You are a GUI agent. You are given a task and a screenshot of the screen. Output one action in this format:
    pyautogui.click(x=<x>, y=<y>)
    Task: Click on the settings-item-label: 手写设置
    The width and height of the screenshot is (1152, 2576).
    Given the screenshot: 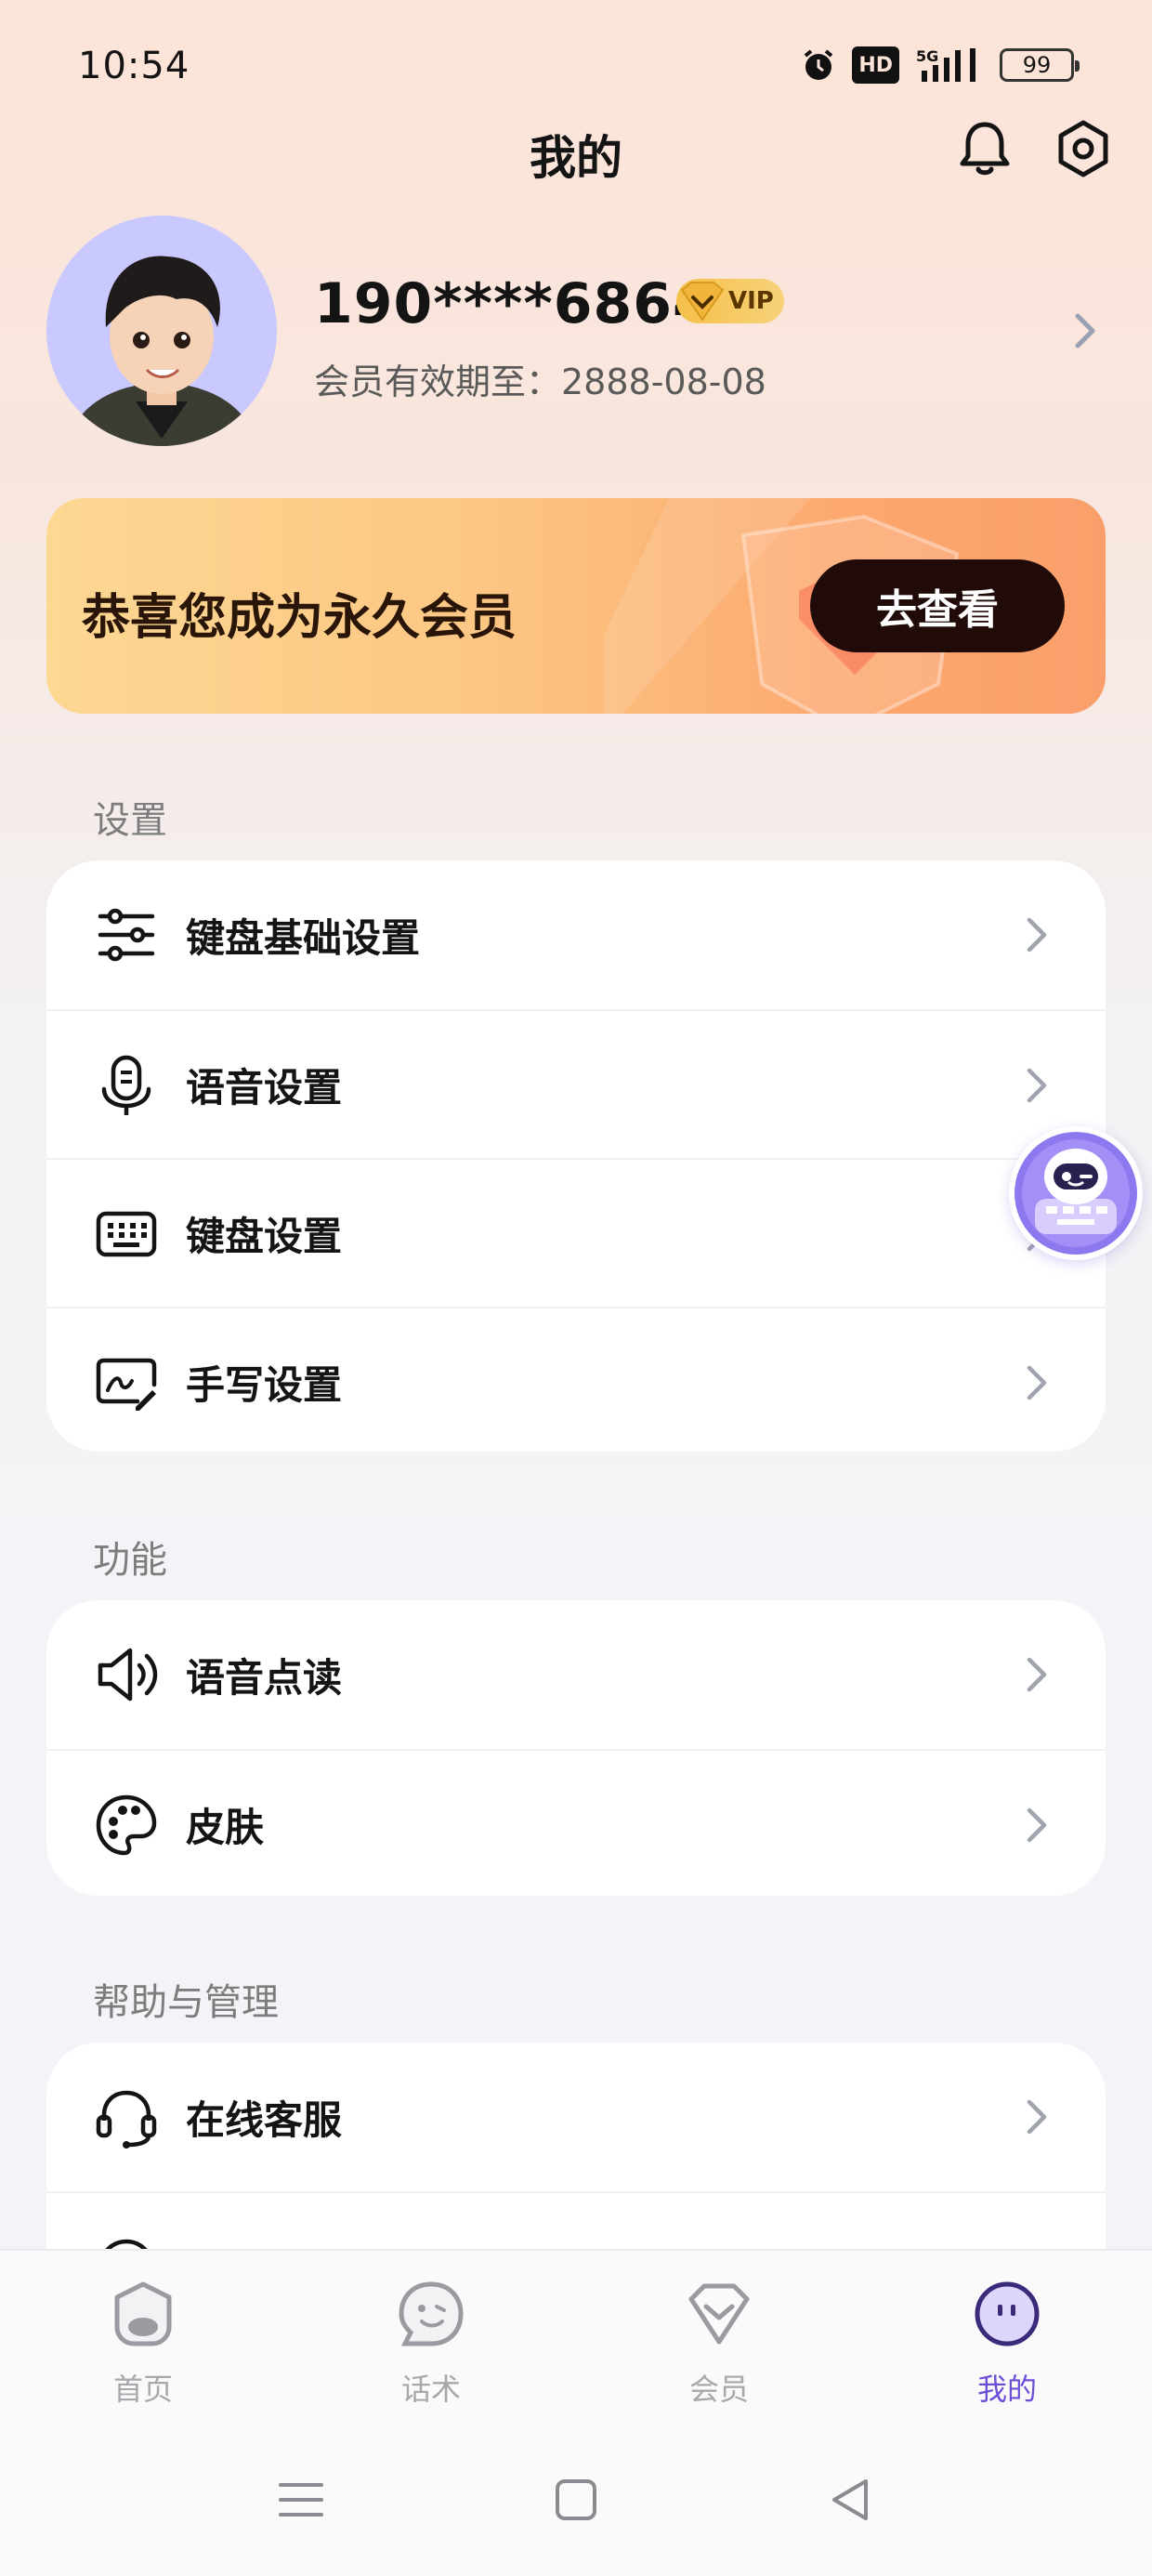 What is the action you would take?
    pyautogui.click(x=264, y=1384)
    